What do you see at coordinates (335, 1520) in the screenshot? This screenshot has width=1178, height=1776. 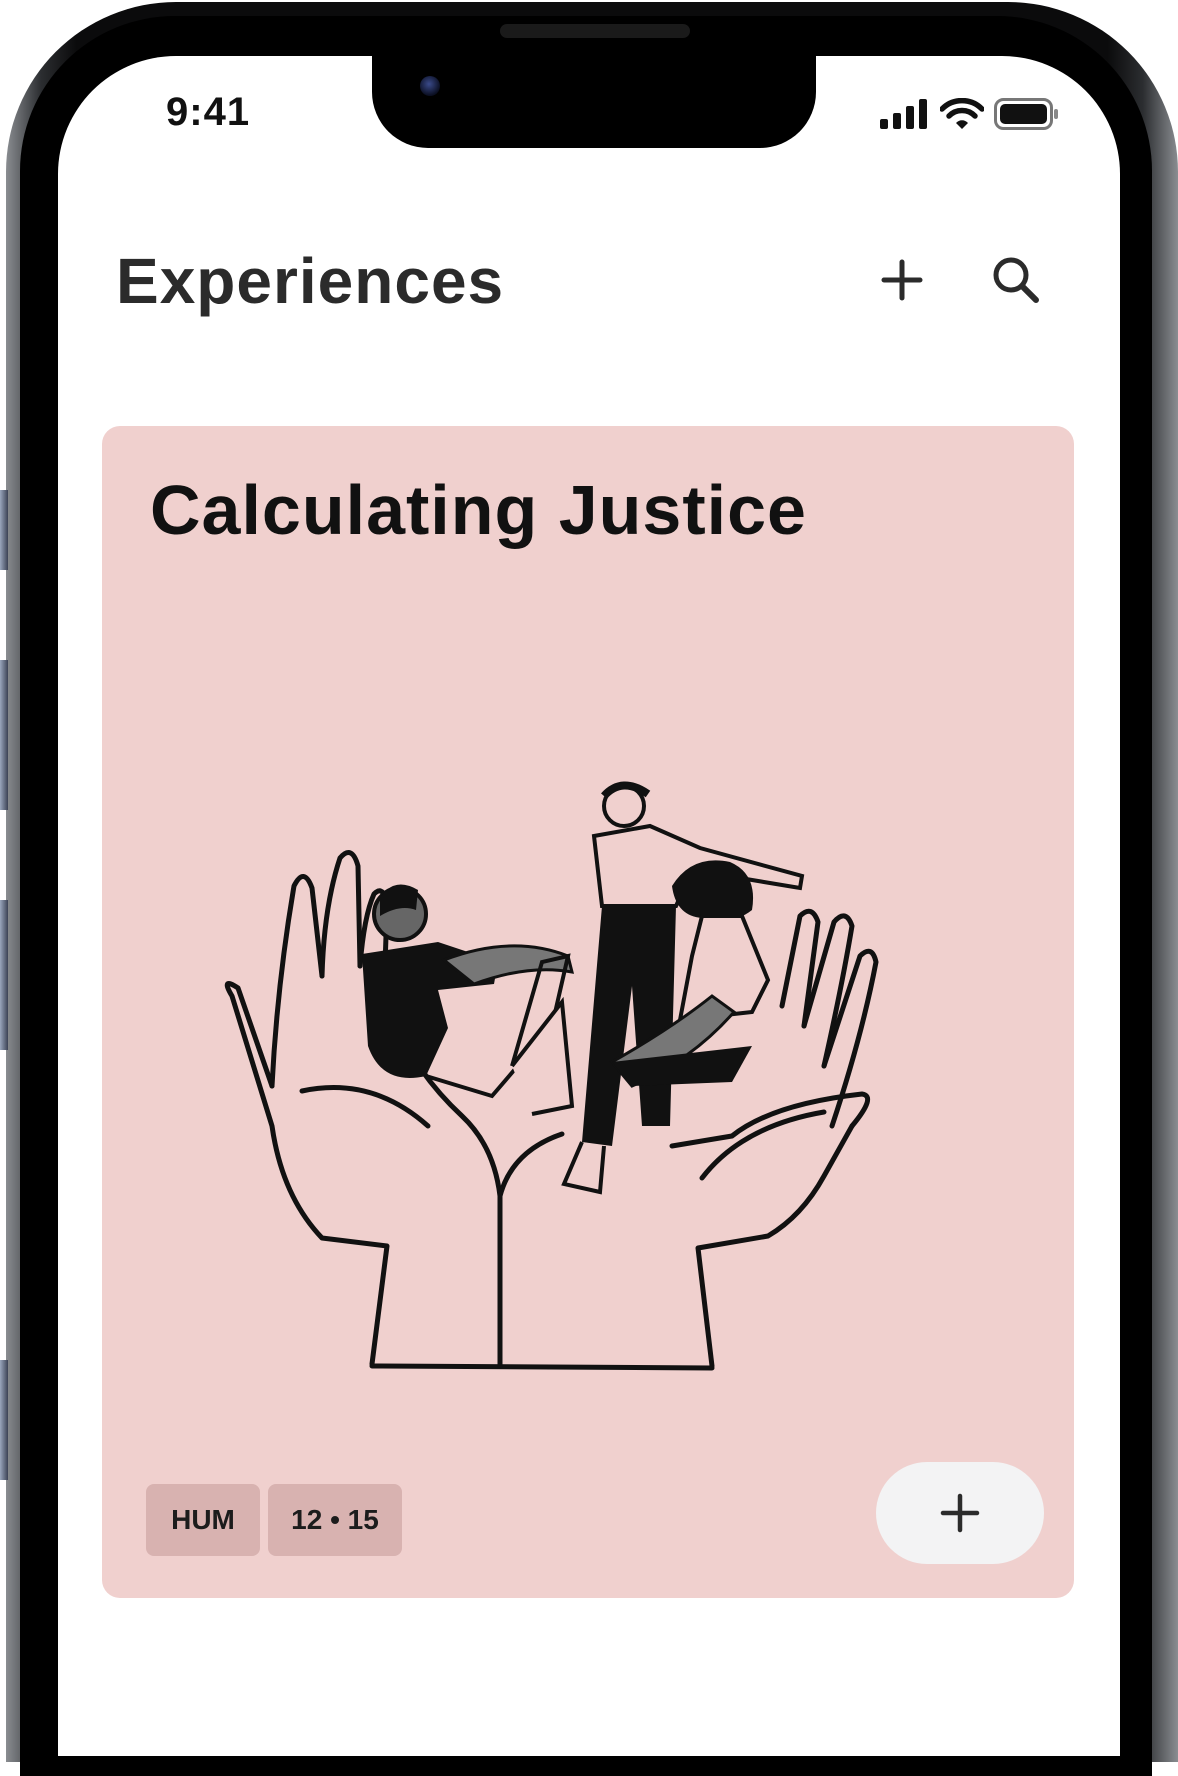 I see `tag-grades: 12 • 15` at bounding box center [335, 1520].